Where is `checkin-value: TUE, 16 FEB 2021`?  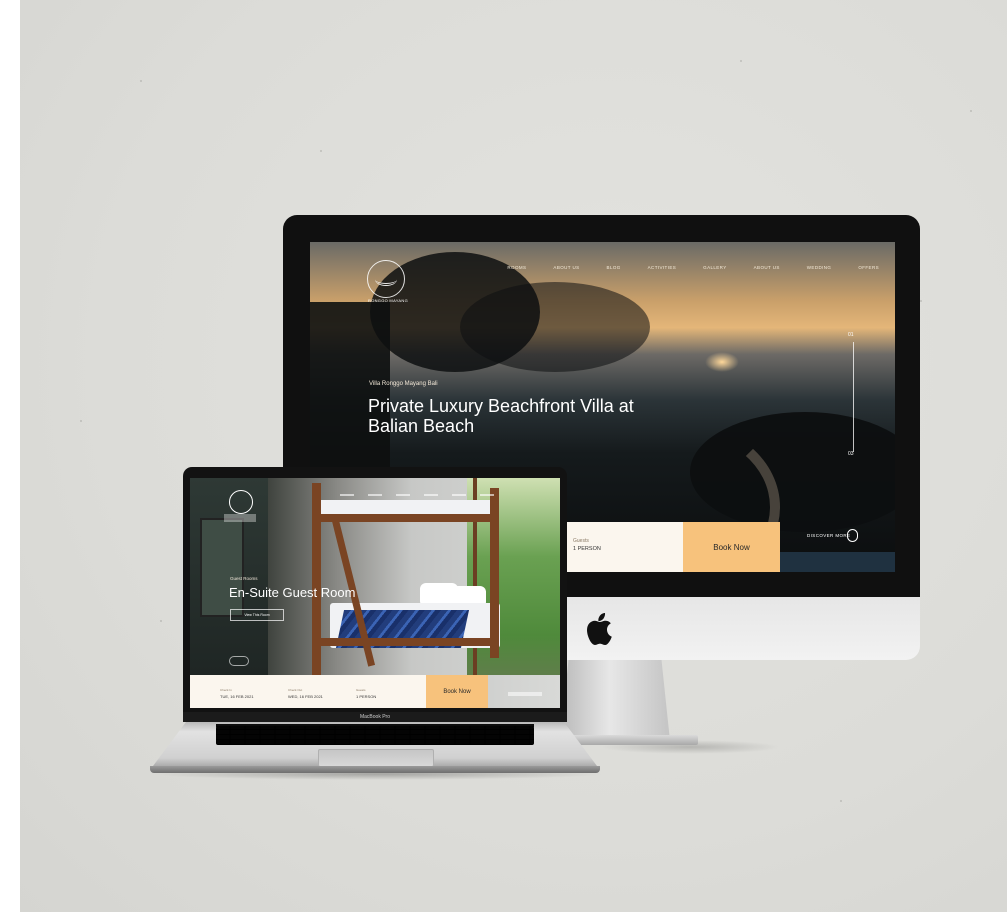 checkin-value: TUE, 16 FEB 2021 is located at coordinates (237, 696).